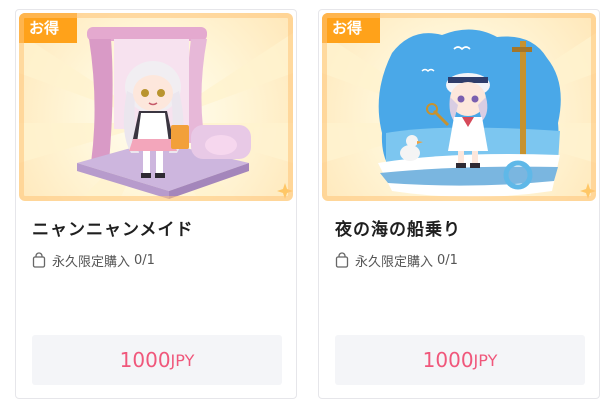  What do you see at coordinates (398, 230) in the screenshot?
I see `product-title: 夜の海の船乗り` at bounding box center [398, 230].